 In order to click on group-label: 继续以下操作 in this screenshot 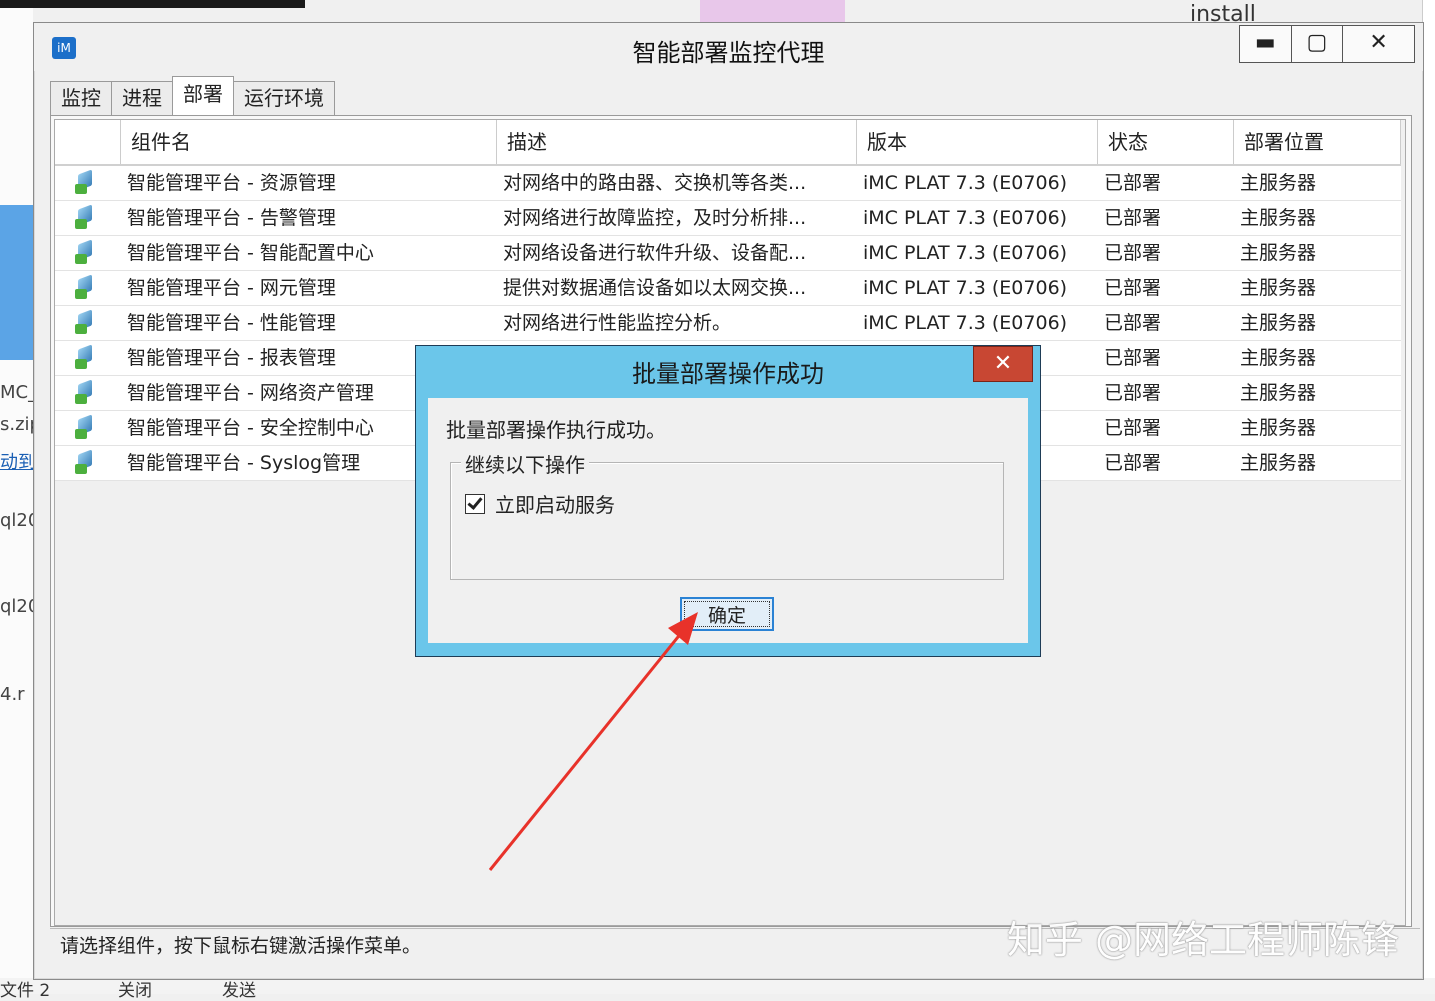, I will do `click(525, 463)`.